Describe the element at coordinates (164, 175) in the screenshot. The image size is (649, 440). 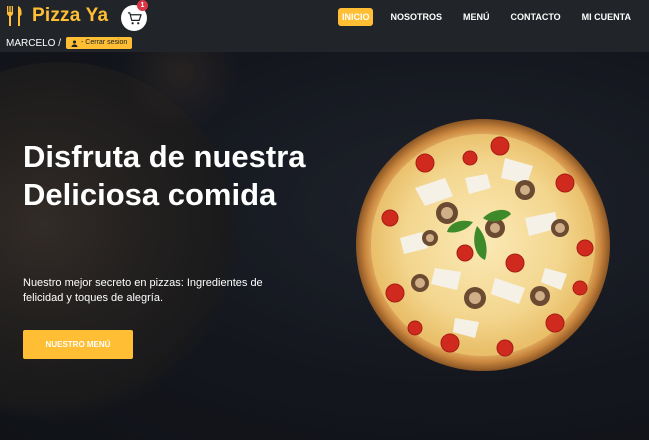
I see `hero-title: Disfruta de nuestra Deliciosa comida` at that location.